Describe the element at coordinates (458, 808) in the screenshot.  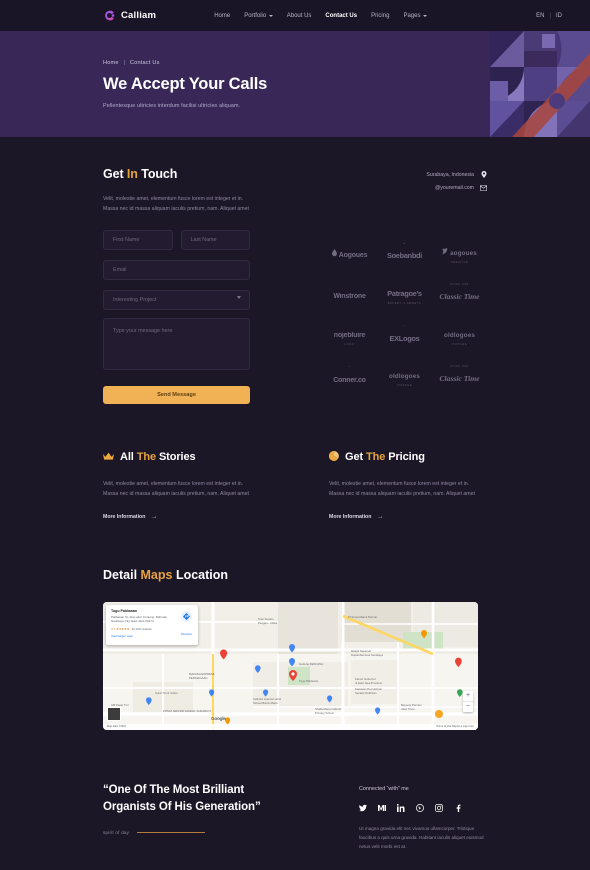
I see `facebook-icon` at that location.